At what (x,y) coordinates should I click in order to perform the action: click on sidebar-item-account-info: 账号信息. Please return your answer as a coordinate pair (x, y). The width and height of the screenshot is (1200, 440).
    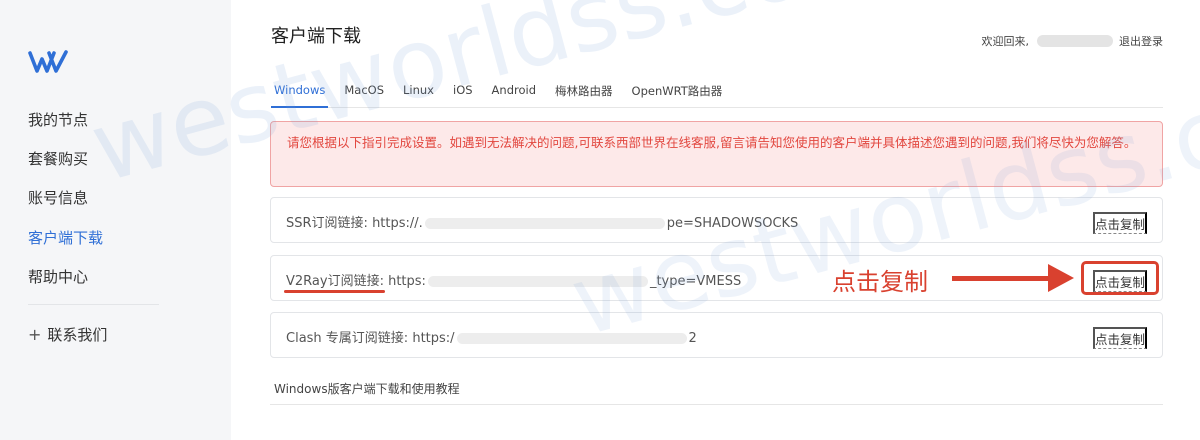
    Looking at the image, I should click on (58, 197).